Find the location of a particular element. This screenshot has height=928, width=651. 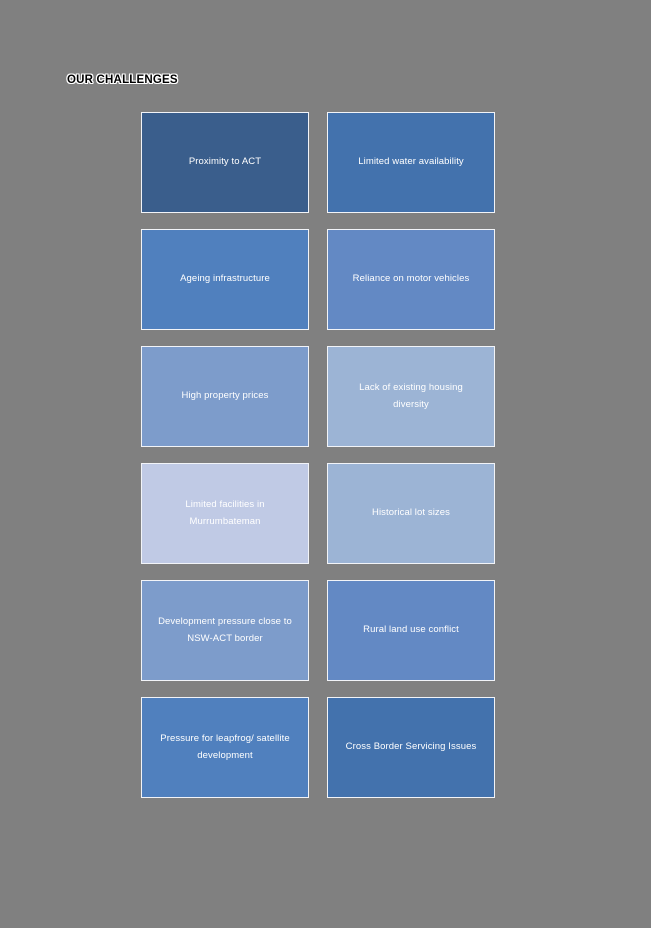

challenge-card-label: Reliance on motor vehicles is located at coordinates (411, 279).